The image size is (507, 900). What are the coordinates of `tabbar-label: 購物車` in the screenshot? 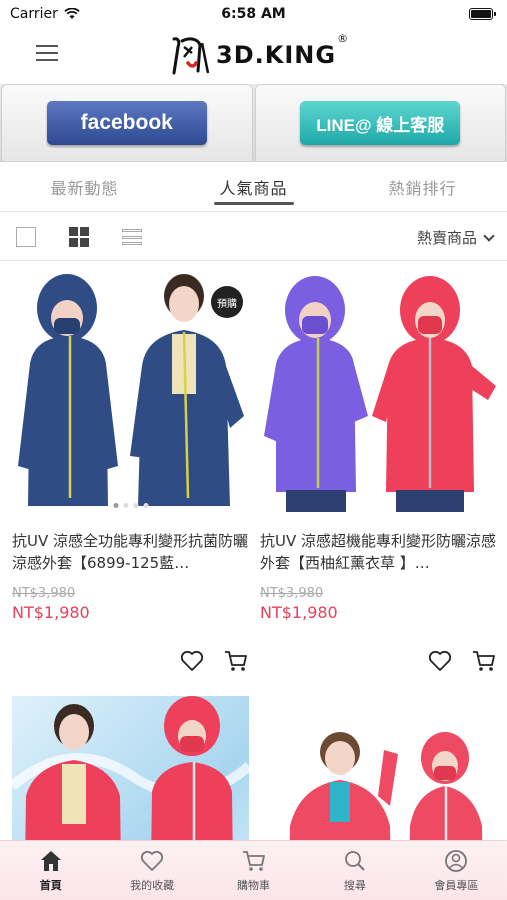 It's located at (254, 885).